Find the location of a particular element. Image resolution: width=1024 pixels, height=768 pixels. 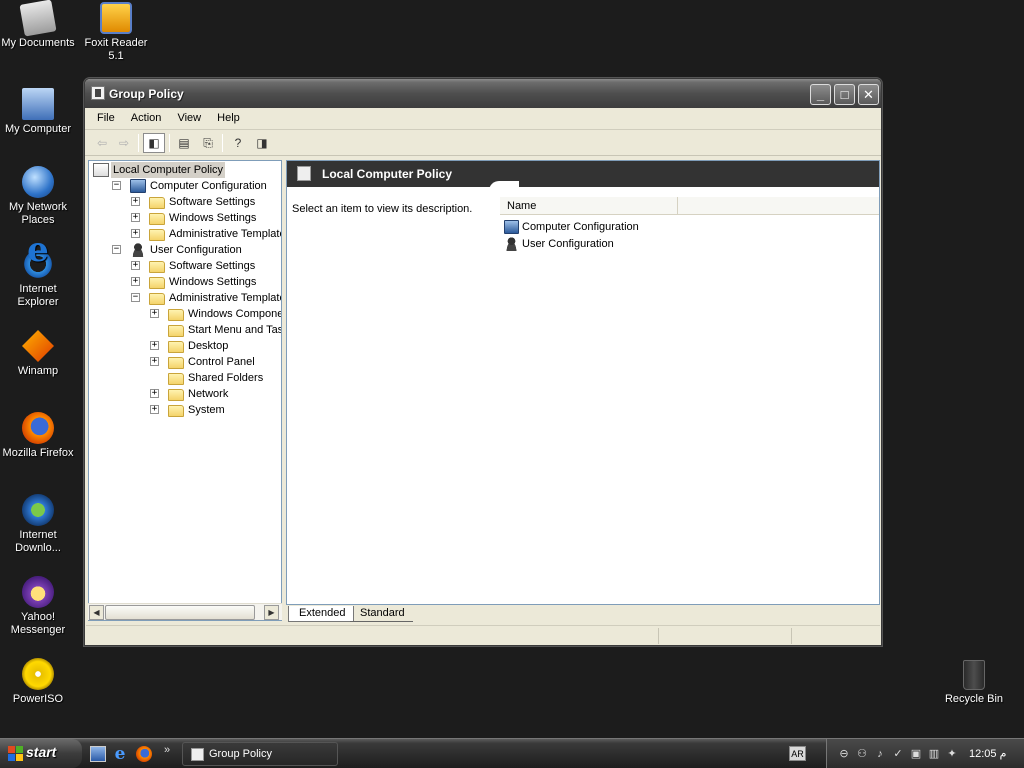

computer-icon is located at coordinates (138, 186).